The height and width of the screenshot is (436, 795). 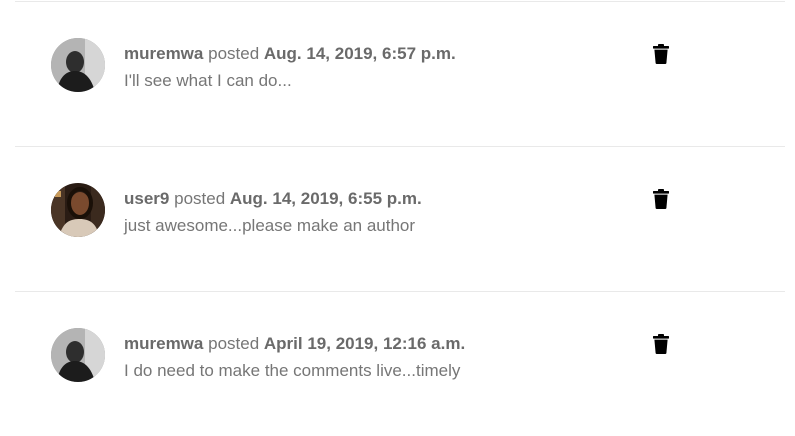 I want to click on comment-text: just awesome...please make an author, so click(x=270, y=225).